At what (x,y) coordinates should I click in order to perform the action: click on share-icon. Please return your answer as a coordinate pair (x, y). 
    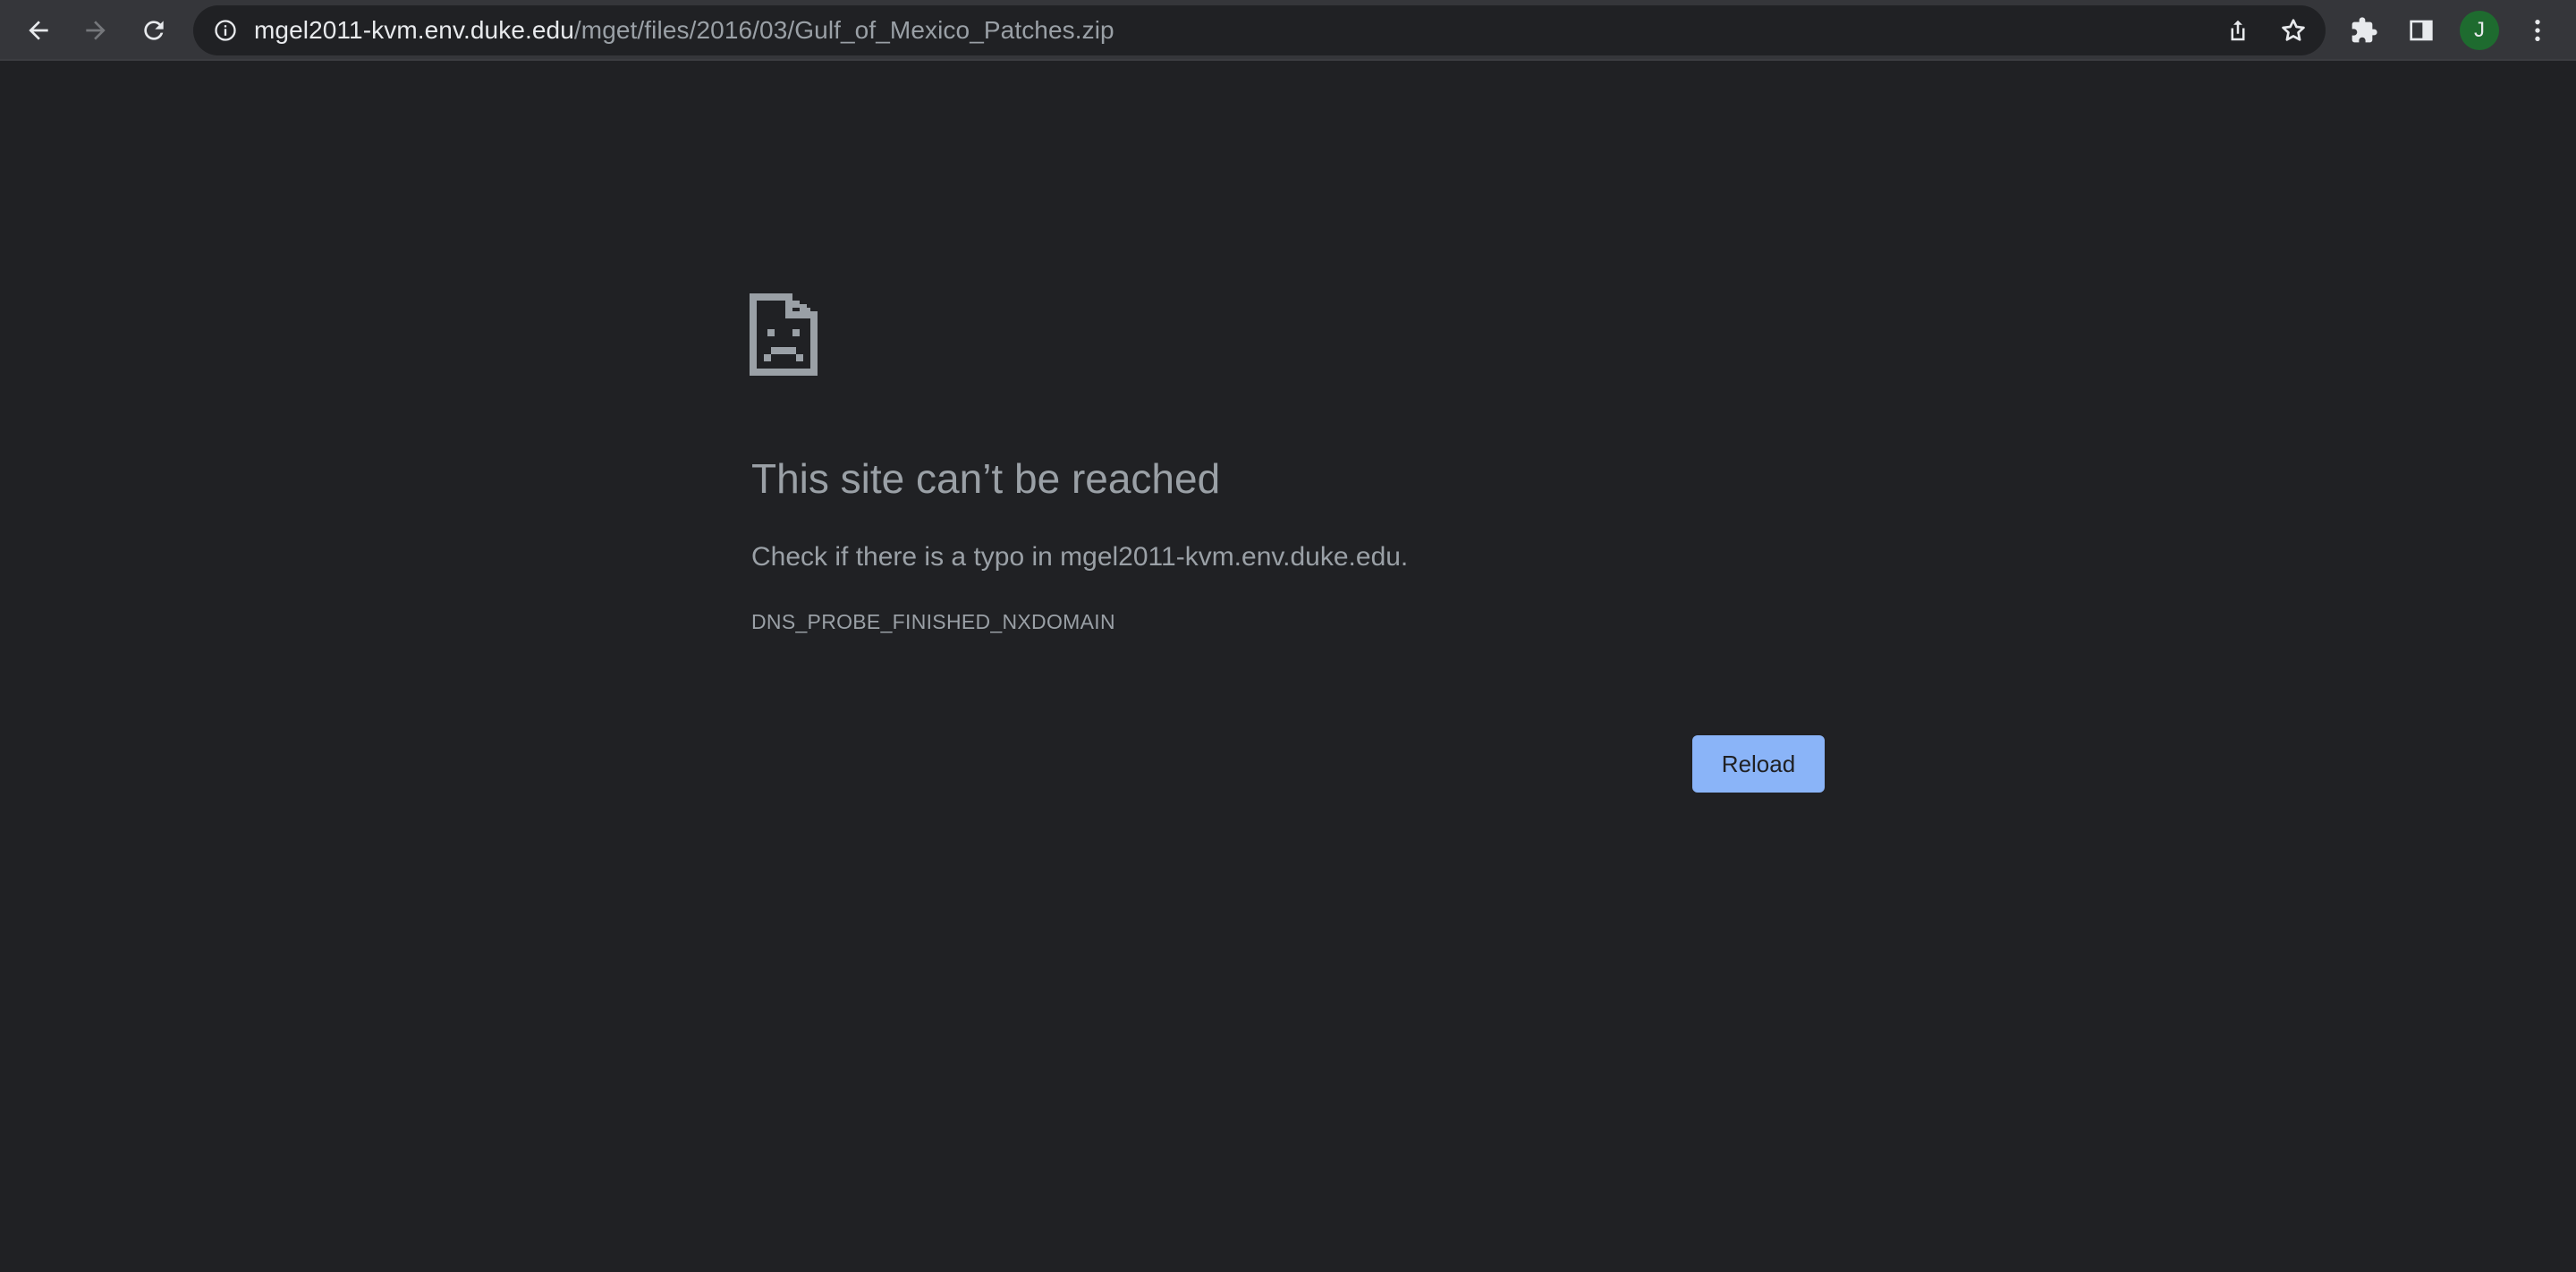
    Looking at the image, I should click on (2238, 30).